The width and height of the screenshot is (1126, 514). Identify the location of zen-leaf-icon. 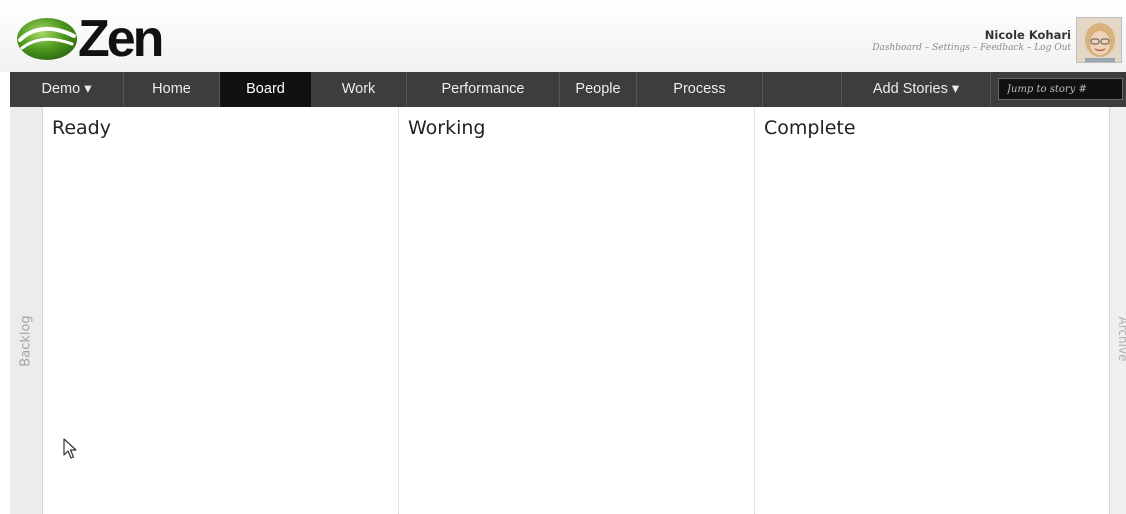
(47, 39).